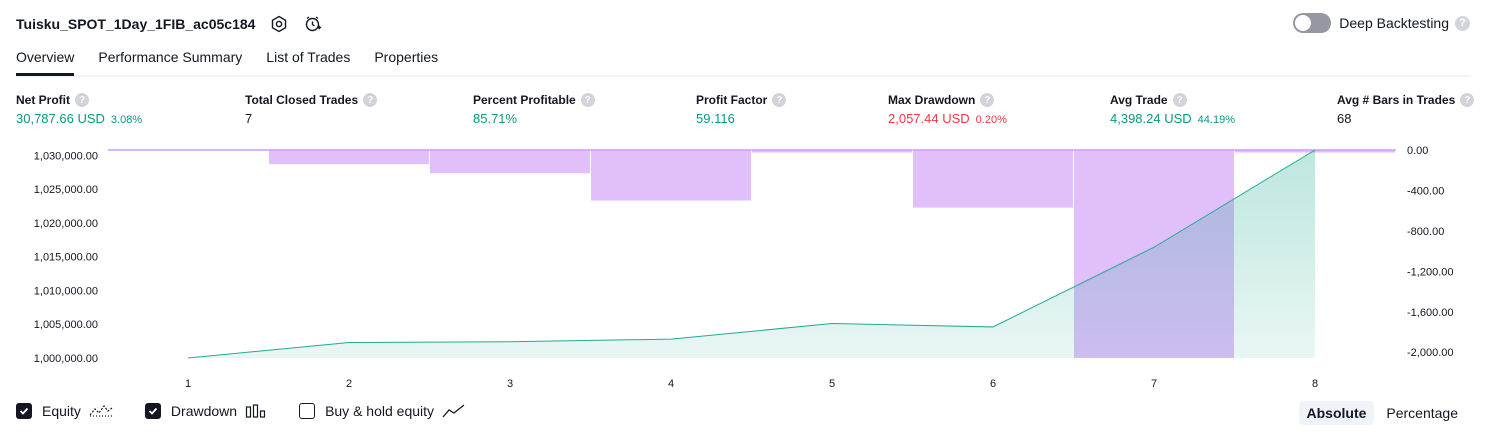 Image resolution: width=1486 pixels, height=438 pixels. What do you see at coordinates (307, 411) in the screenshot?
I see `buyhold-checkbox` at bounding box center [307, 411].